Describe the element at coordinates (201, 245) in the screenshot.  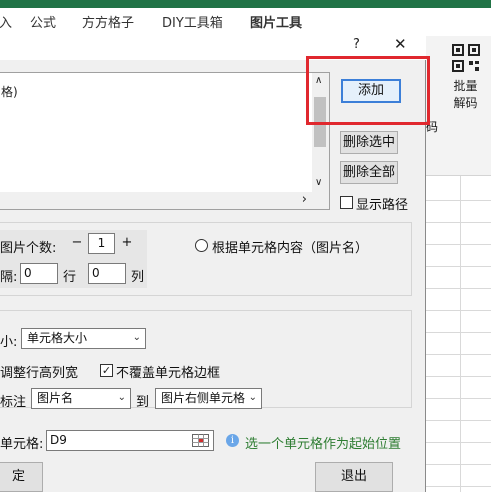
I see `by-cell-content-radio` at that location.